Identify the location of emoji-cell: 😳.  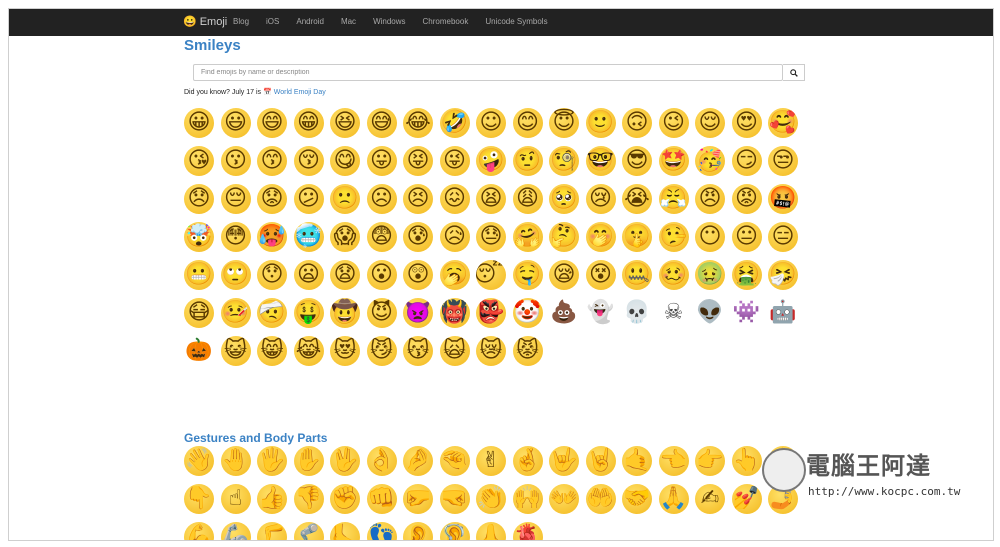
(235, 237).